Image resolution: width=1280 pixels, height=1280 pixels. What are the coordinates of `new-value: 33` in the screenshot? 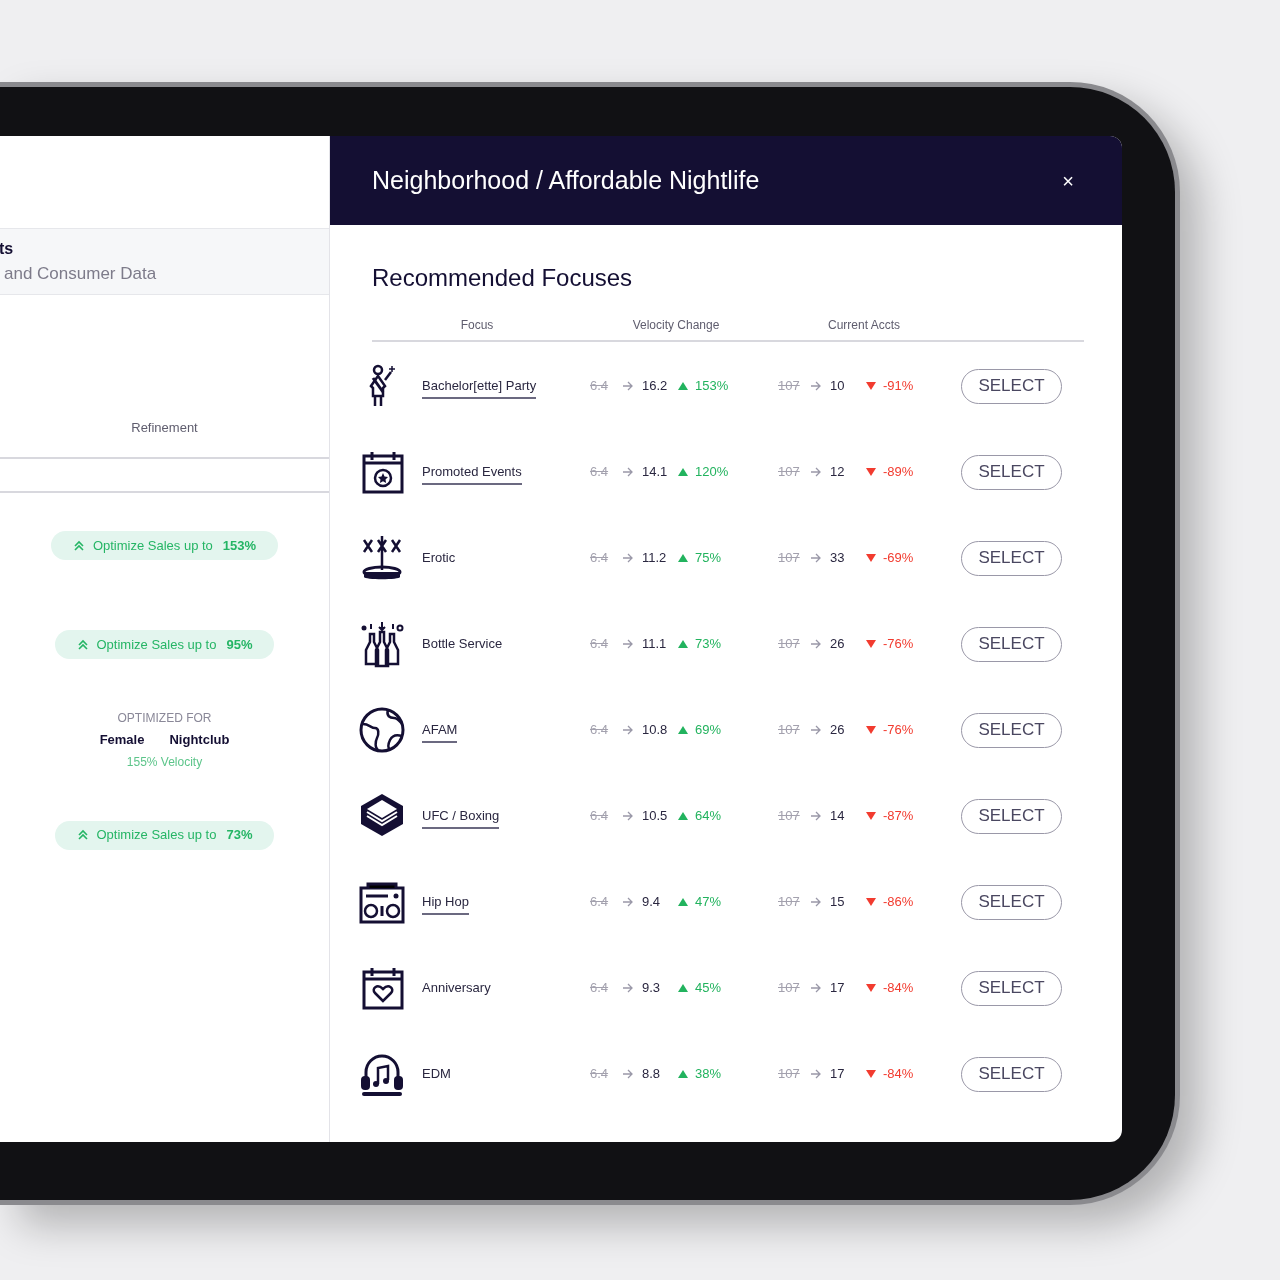 It's located at (838, 558).